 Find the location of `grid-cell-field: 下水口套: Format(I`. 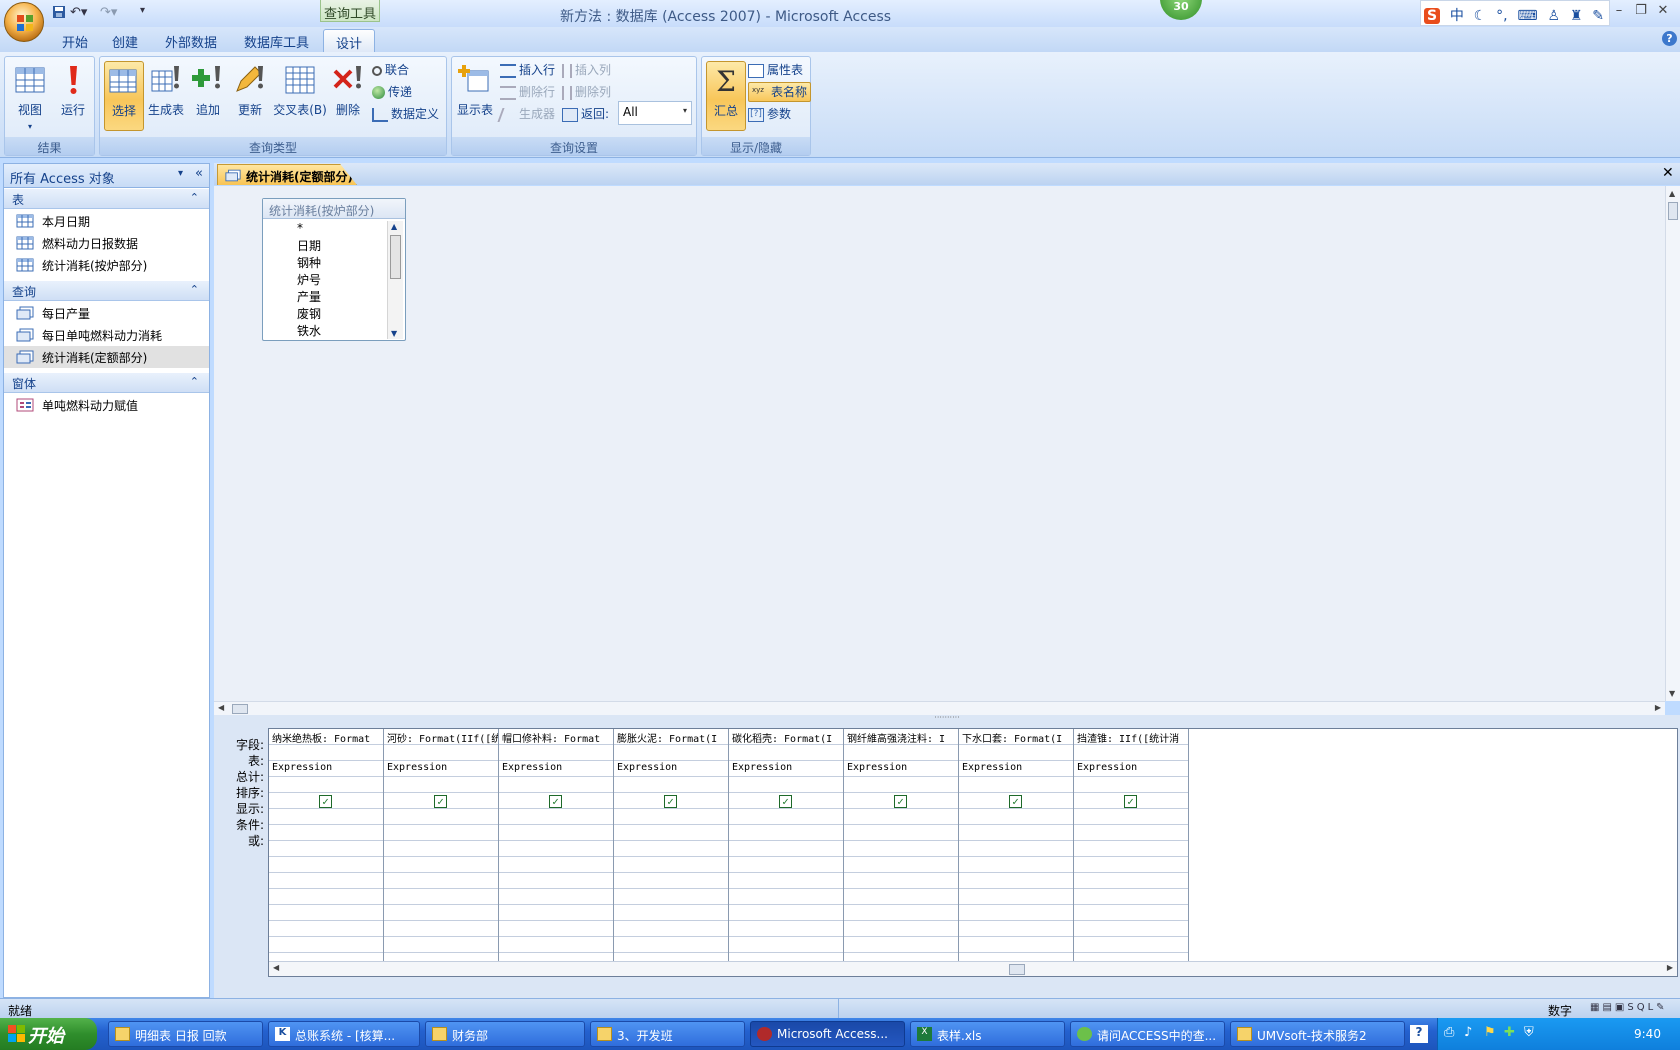

grid-cell-field: 下水口套: Format(I is located at coordinates (1016, 737).